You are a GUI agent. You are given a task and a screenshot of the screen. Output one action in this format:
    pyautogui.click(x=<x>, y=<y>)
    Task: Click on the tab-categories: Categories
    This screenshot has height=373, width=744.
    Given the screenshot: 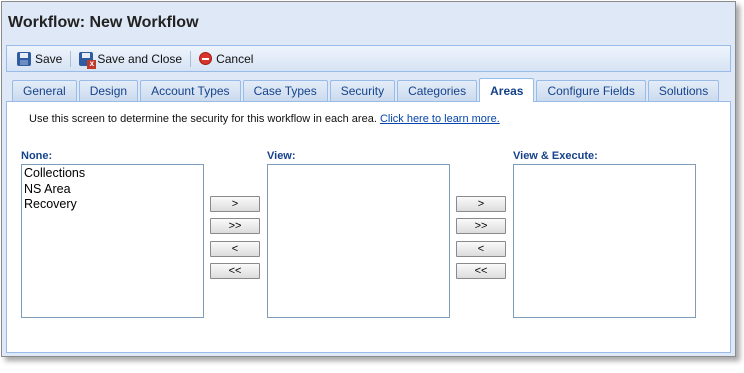 What is the action you would take?
    pyautogui.click(x=437, y=90)
    